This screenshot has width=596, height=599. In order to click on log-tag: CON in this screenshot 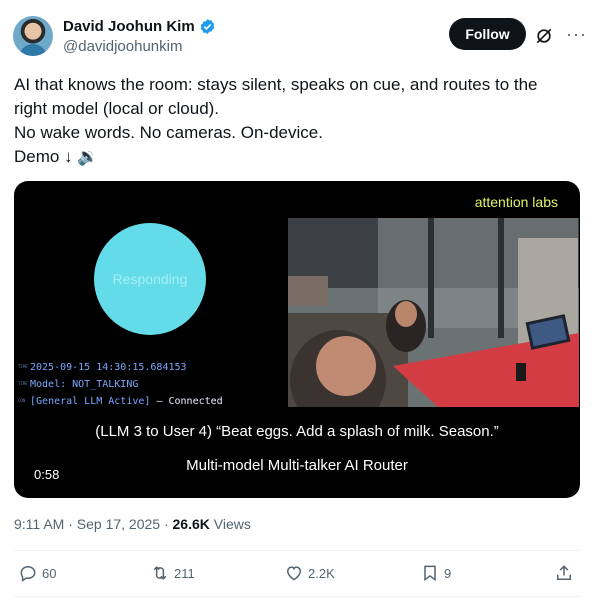, I will do `click(22, 400)`.